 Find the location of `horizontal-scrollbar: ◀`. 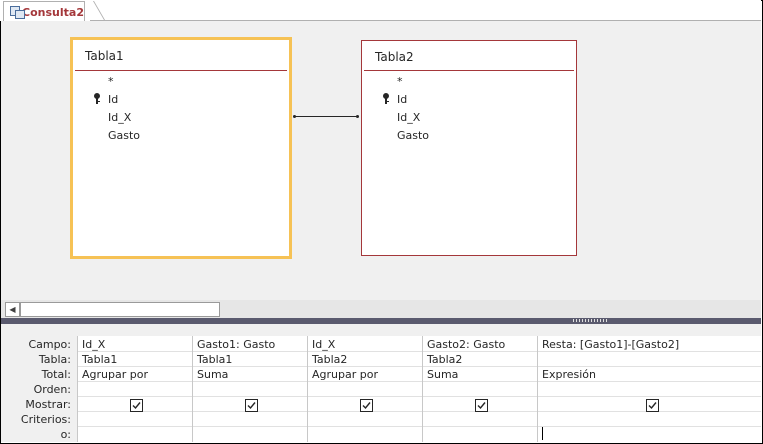

horizontal-scrollbar: ◀ is located at coordinates (381, 309).